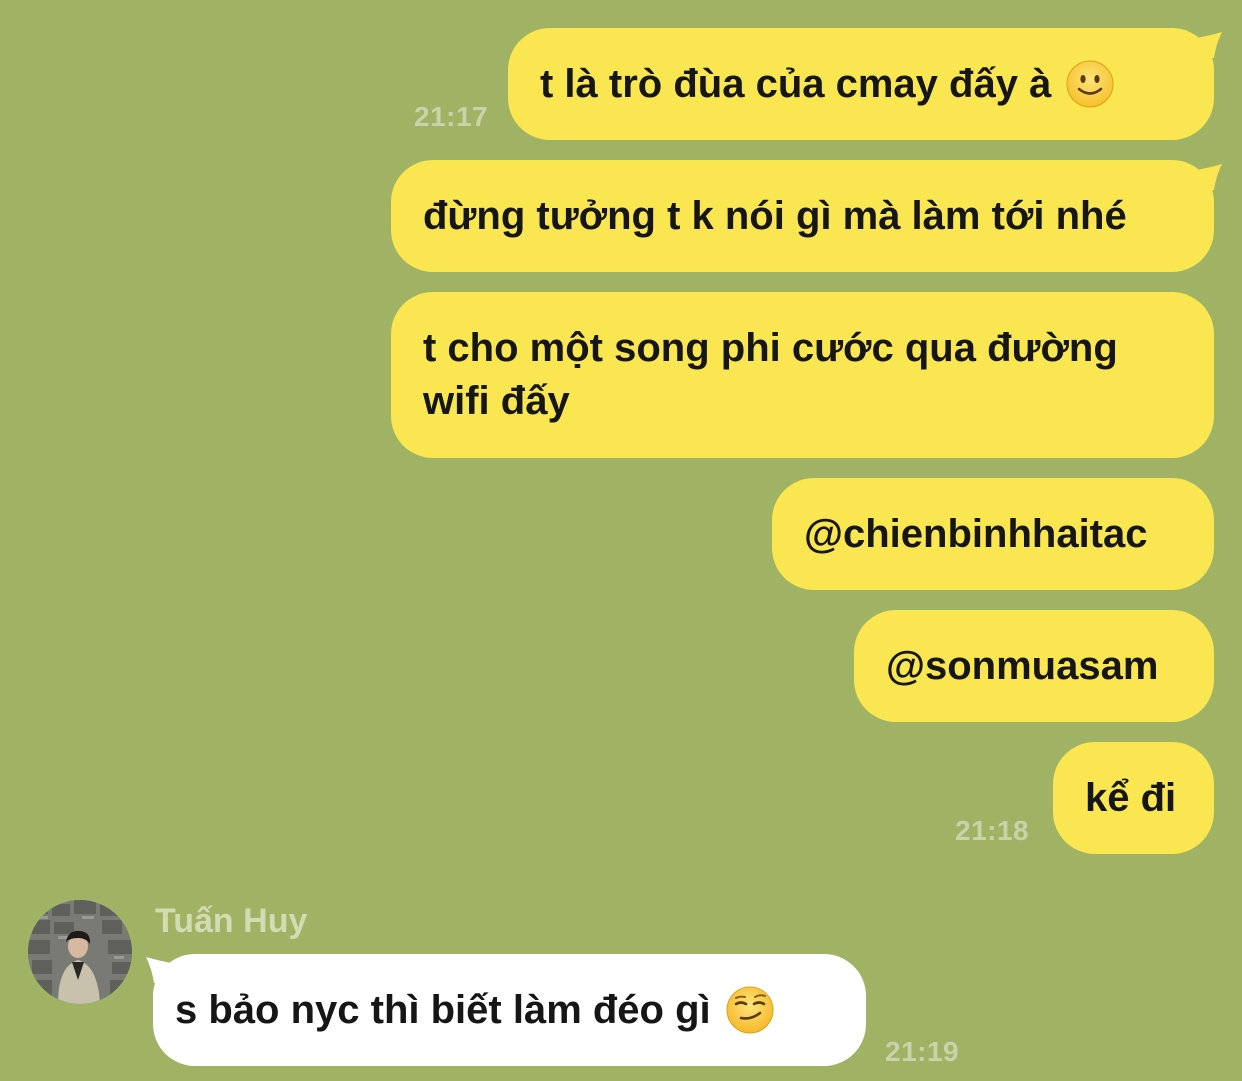 Image resolution: width=1242 pixels, height=1081 pixels. I want to click on timestamp: 21:17, so click(451, 116).